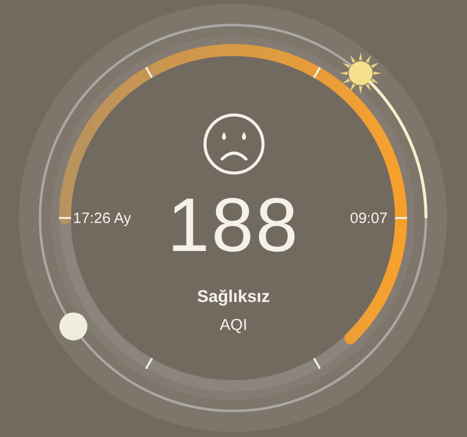 This screenshot has width=467, height=437. I want to click on sun-icon, so click(361, 73).